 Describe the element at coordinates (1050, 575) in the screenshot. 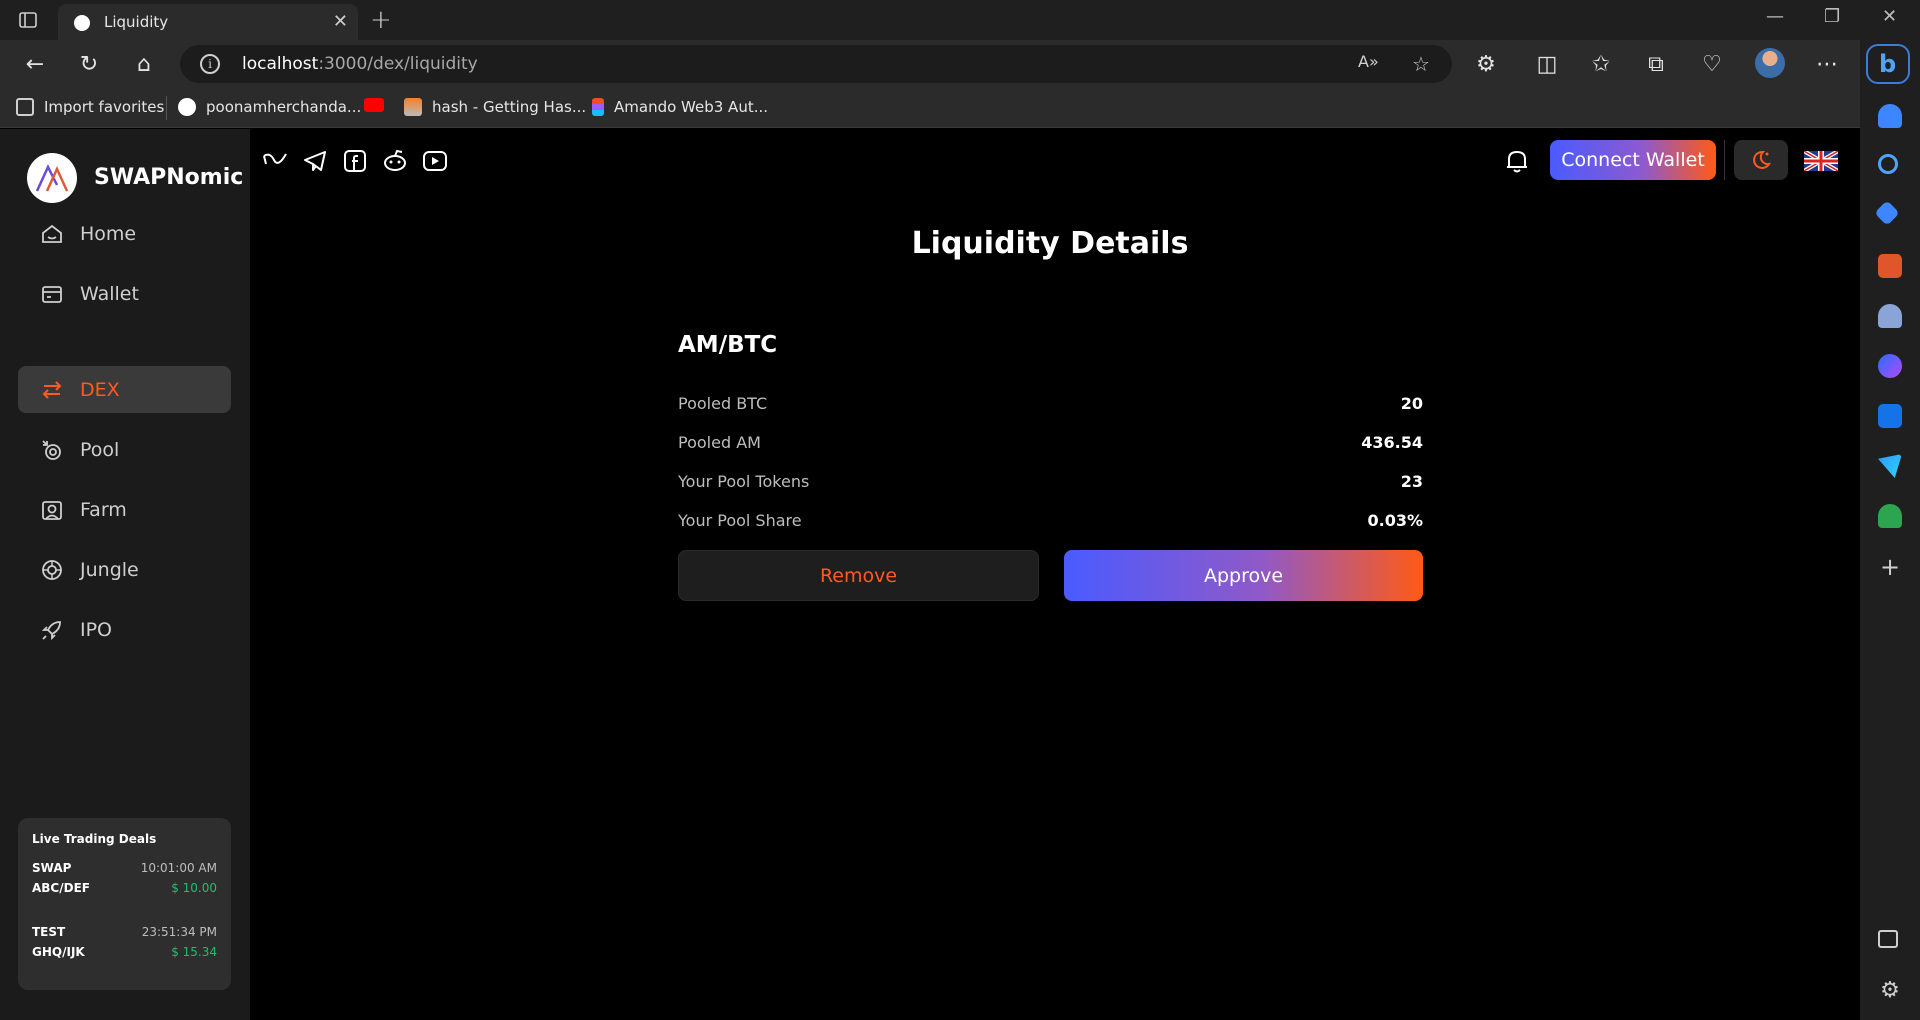

I see `action-buttons: Remove Approve` at that location.